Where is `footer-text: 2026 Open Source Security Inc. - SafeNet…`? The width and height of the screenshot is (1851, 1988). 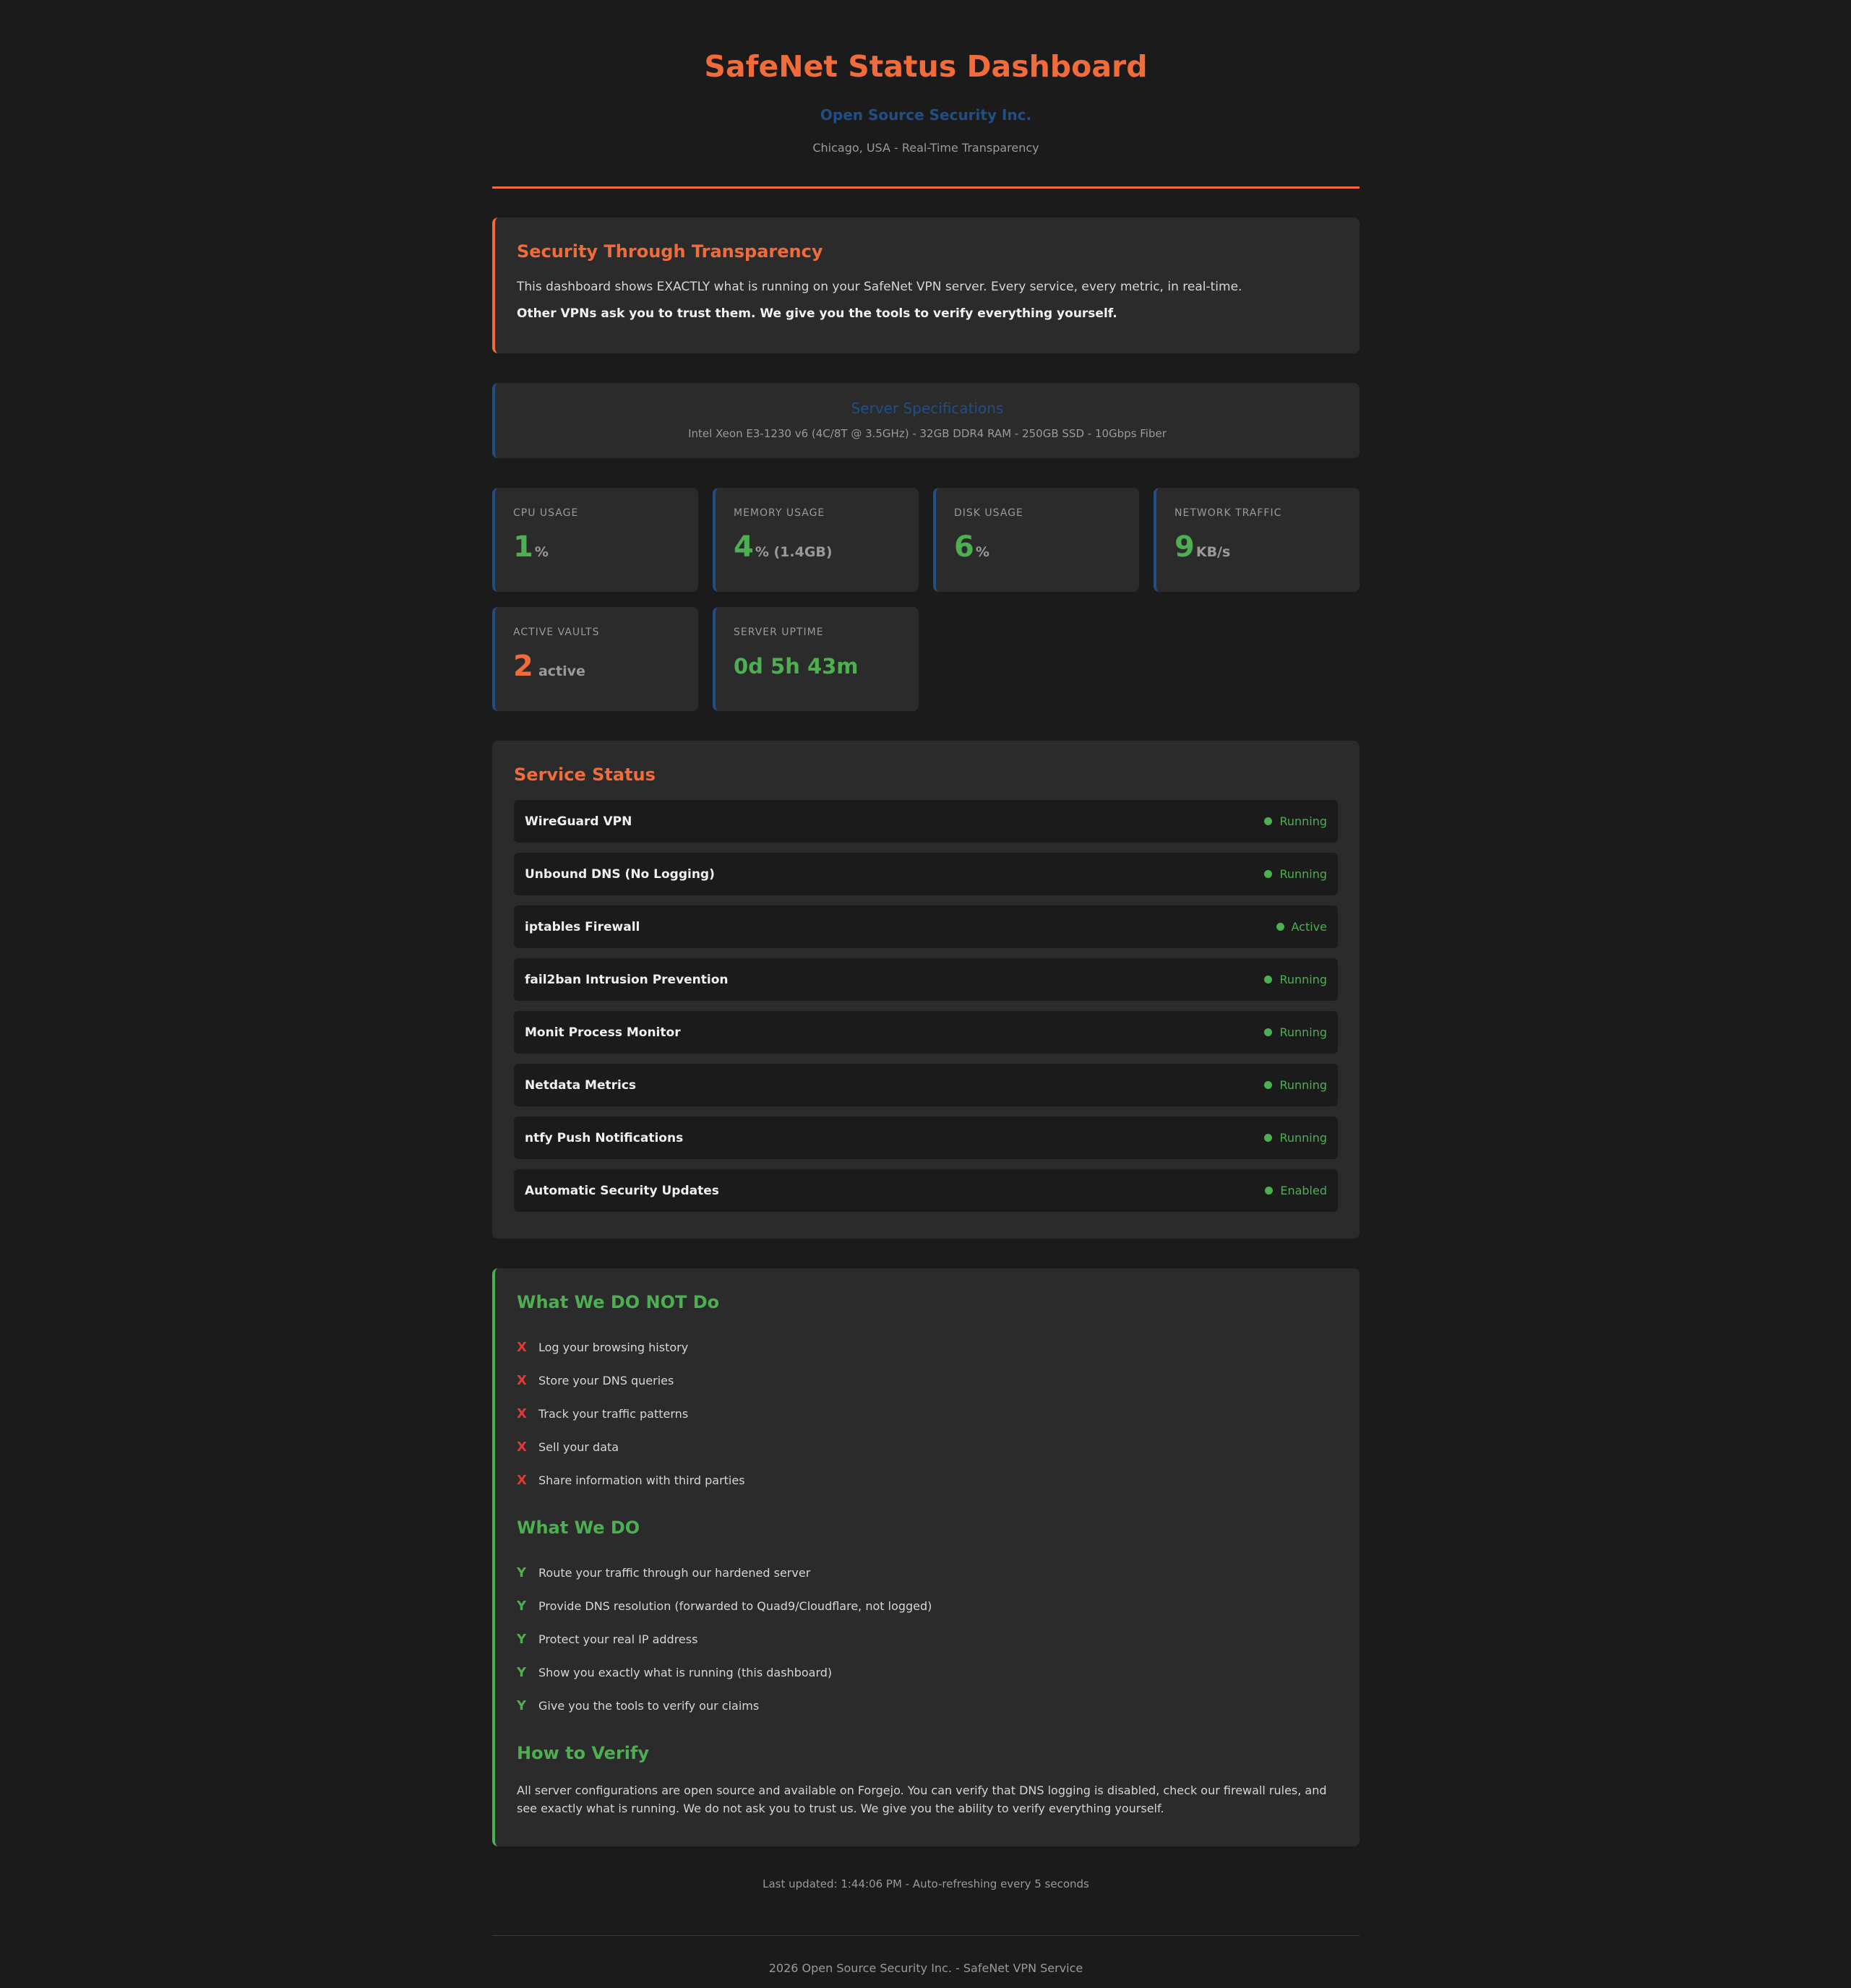
footer-text: 2026 Open Source Security Inc. - SafeNet… is located at coordinates (925, 1968).